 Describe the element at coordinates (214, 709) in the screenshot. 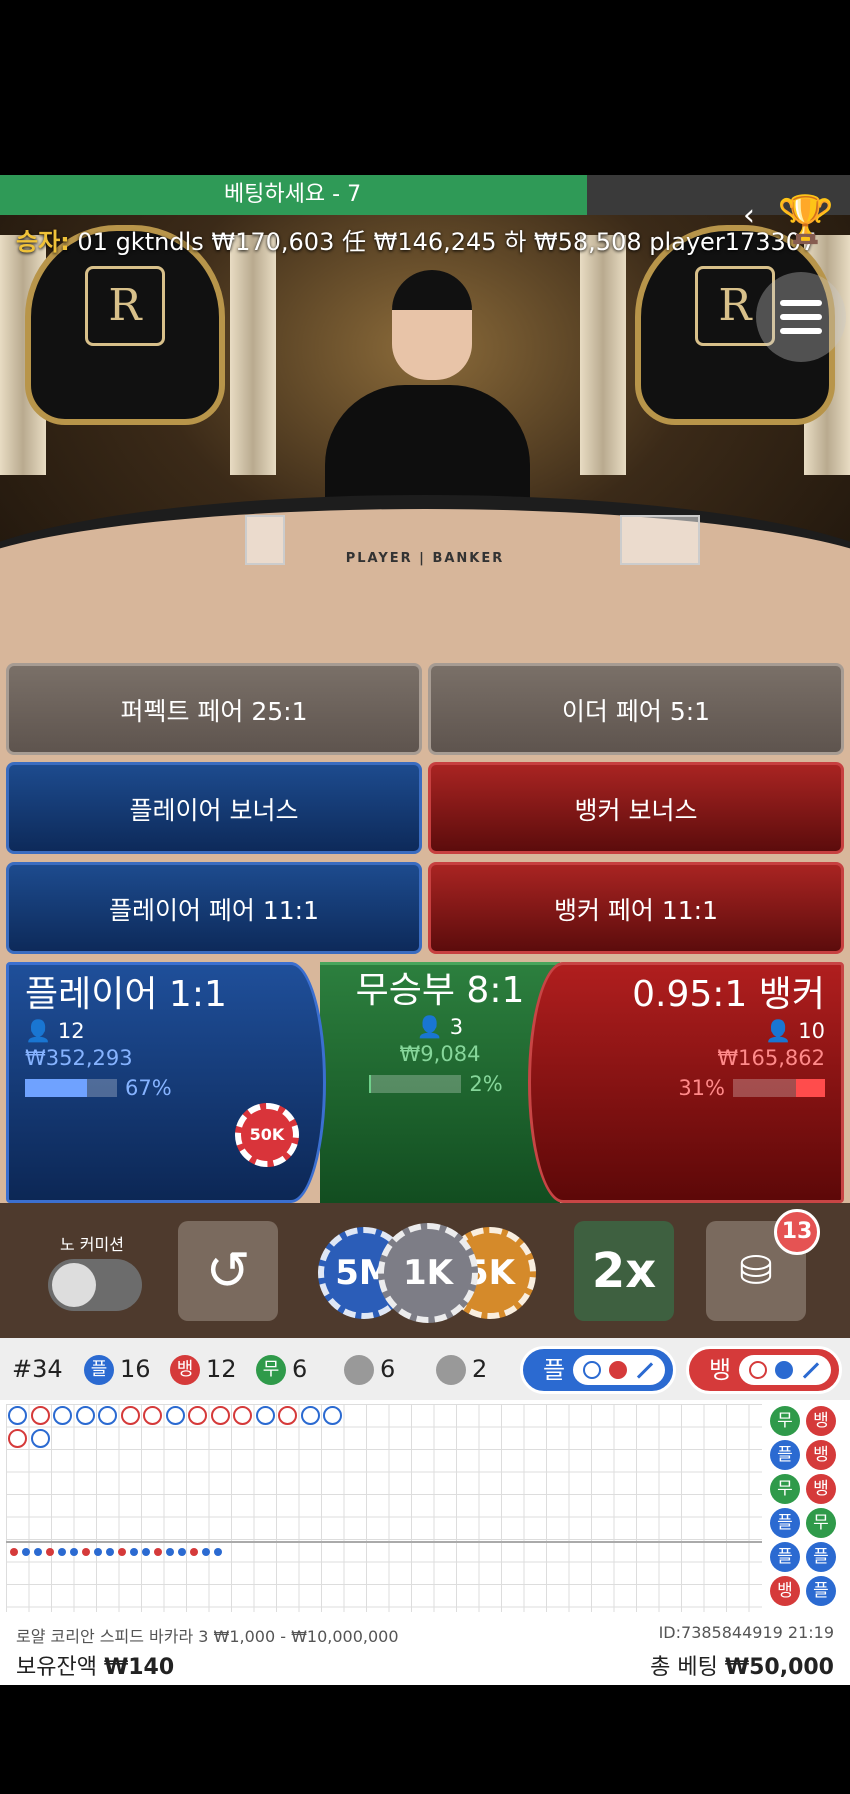

I see `perfect-pair-bet: 퍼펙트 페어 25:1` at that location.